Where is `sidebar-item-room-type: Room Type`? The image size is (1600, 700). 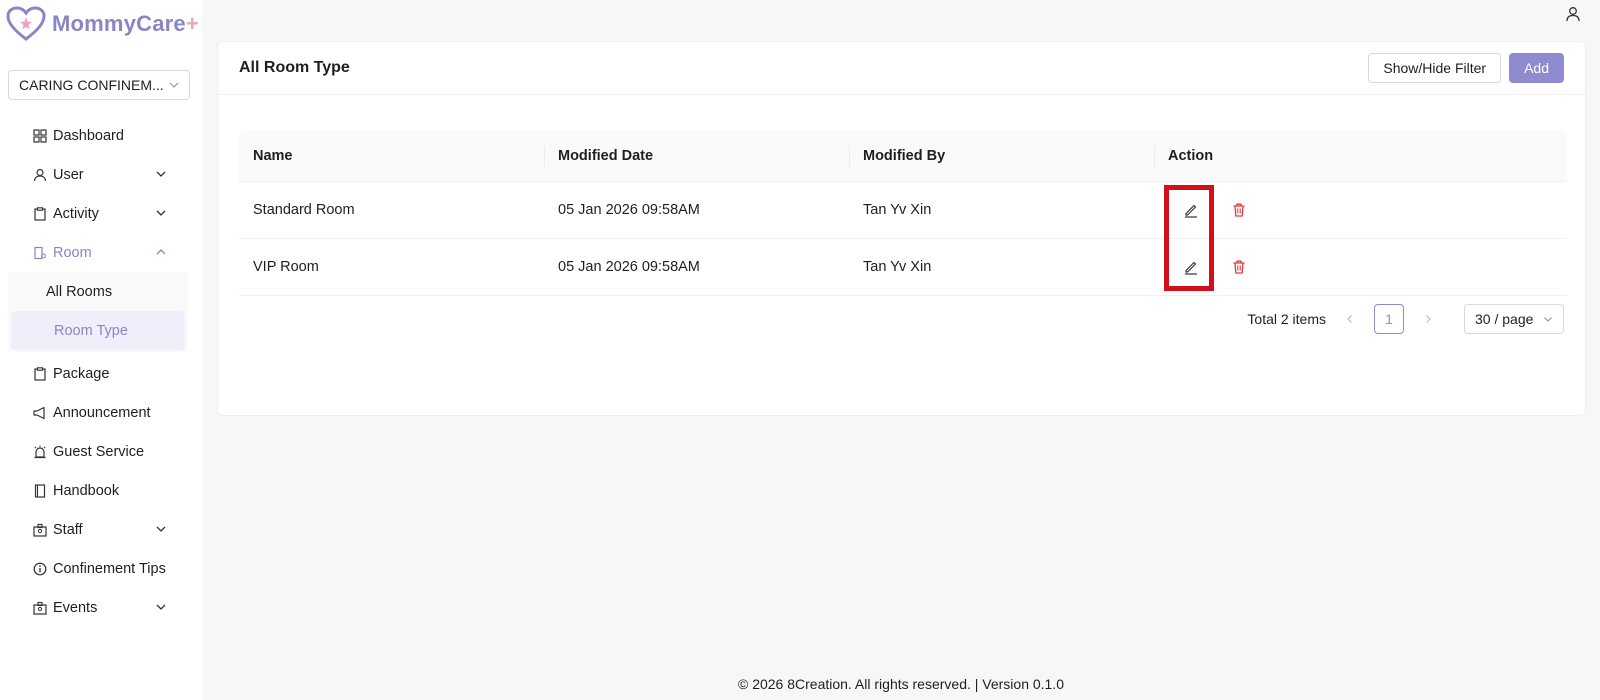 sidebar-item-room-type: Room Type is located at coordinates (98, 330).